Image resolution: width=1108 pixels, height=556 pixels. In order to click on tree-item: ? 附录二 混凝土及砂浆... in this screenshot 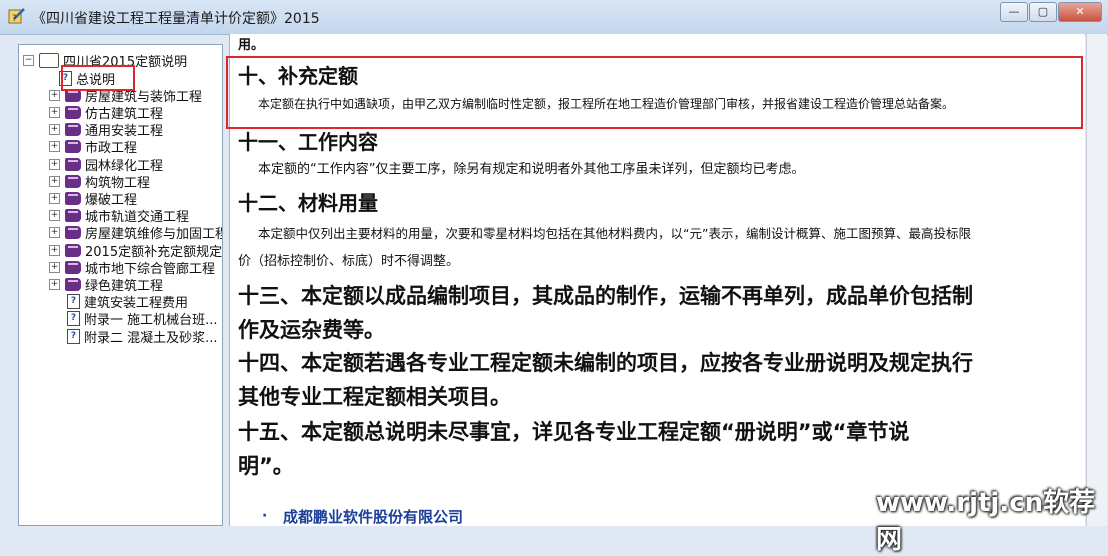, I will do `click(142, 336)`.